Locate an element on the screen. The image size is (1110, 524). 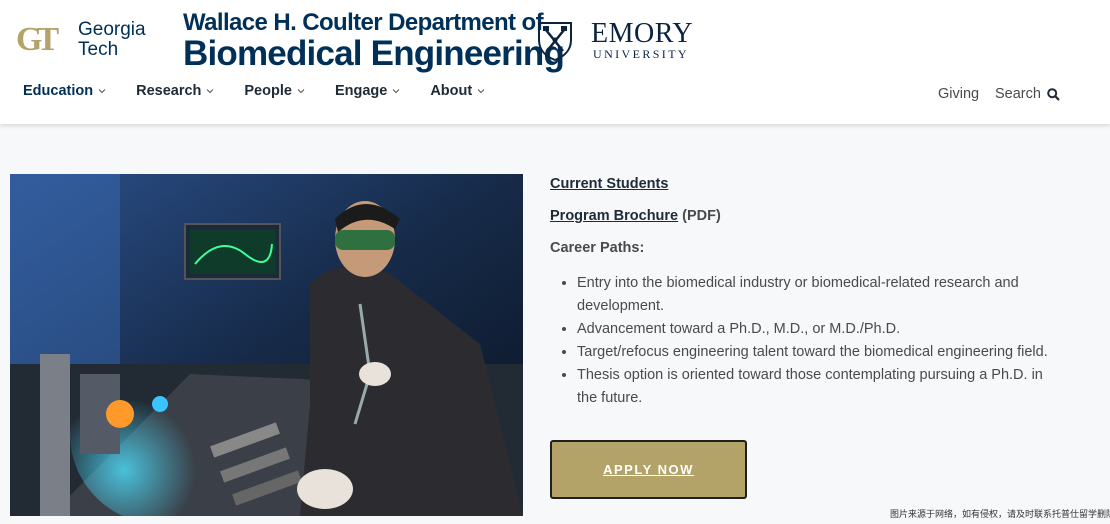
georgia-tech-logo: GT Georgia Tech is located at coordinates (86, 41).